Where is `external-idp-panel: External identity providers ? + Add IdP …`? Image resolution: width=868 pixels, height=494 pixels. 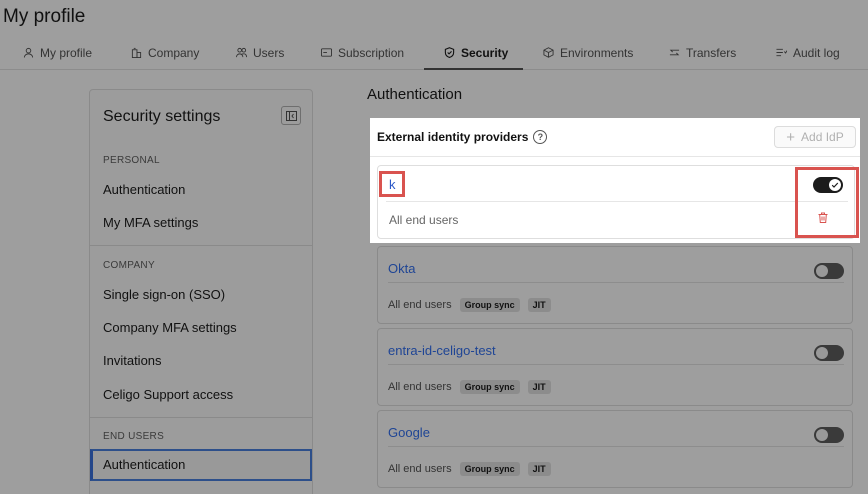
external-idp-panel: External identity providers ? + Add IdP … is located at coordinates (615, 180).